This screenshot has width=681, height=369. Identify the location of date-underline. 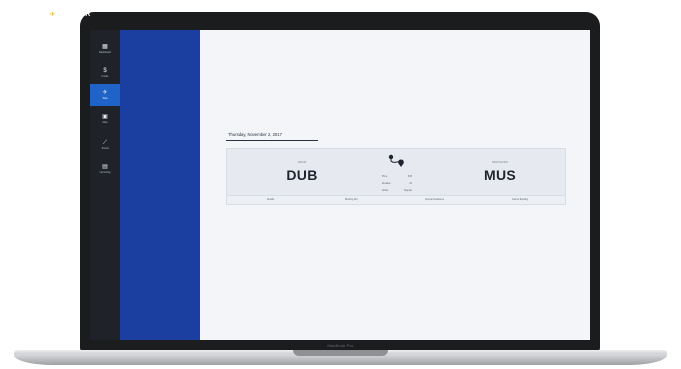
(272, 140).